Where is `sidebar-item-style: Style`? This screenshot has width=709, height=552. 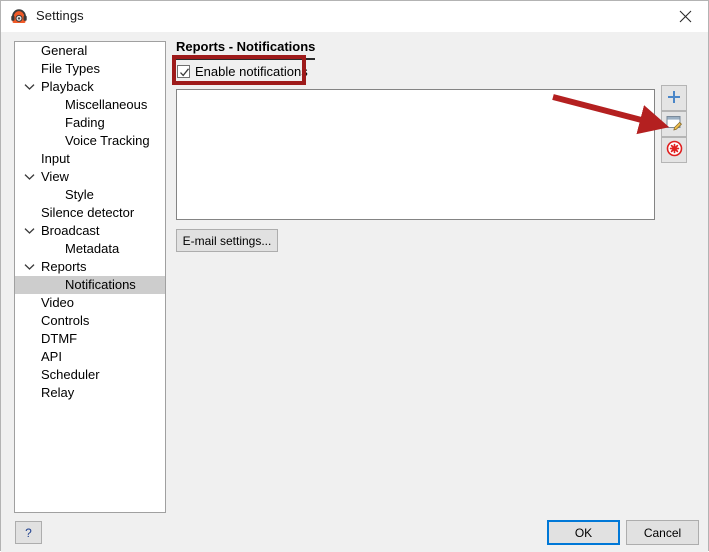
sidebar-item-style: Style is located at coordinates (90, 195).